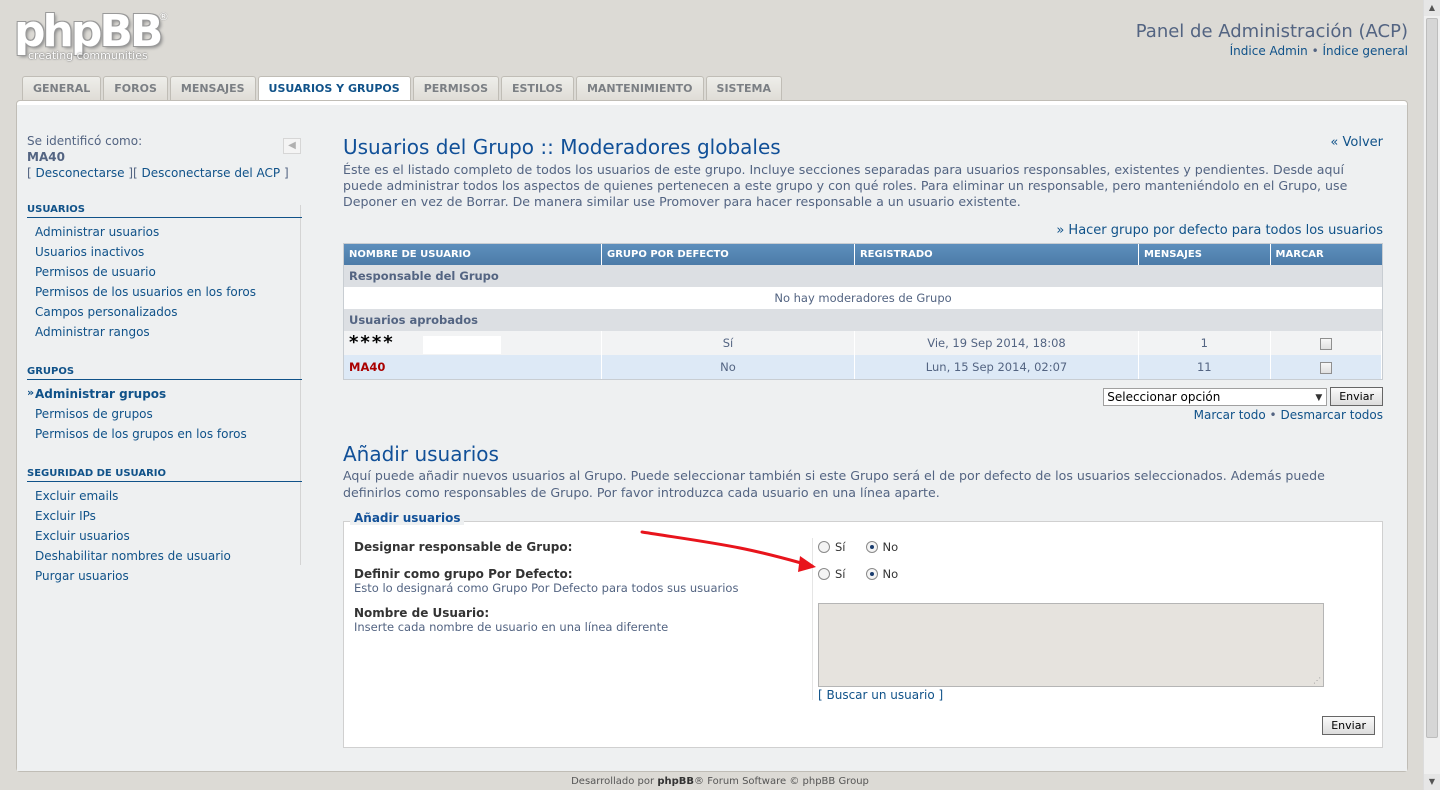 This screenshot has height=790, width=1440. Describe the element at coordinates (46, 157) in the screenshot. I see `logged-in-username: MA40` at that location.